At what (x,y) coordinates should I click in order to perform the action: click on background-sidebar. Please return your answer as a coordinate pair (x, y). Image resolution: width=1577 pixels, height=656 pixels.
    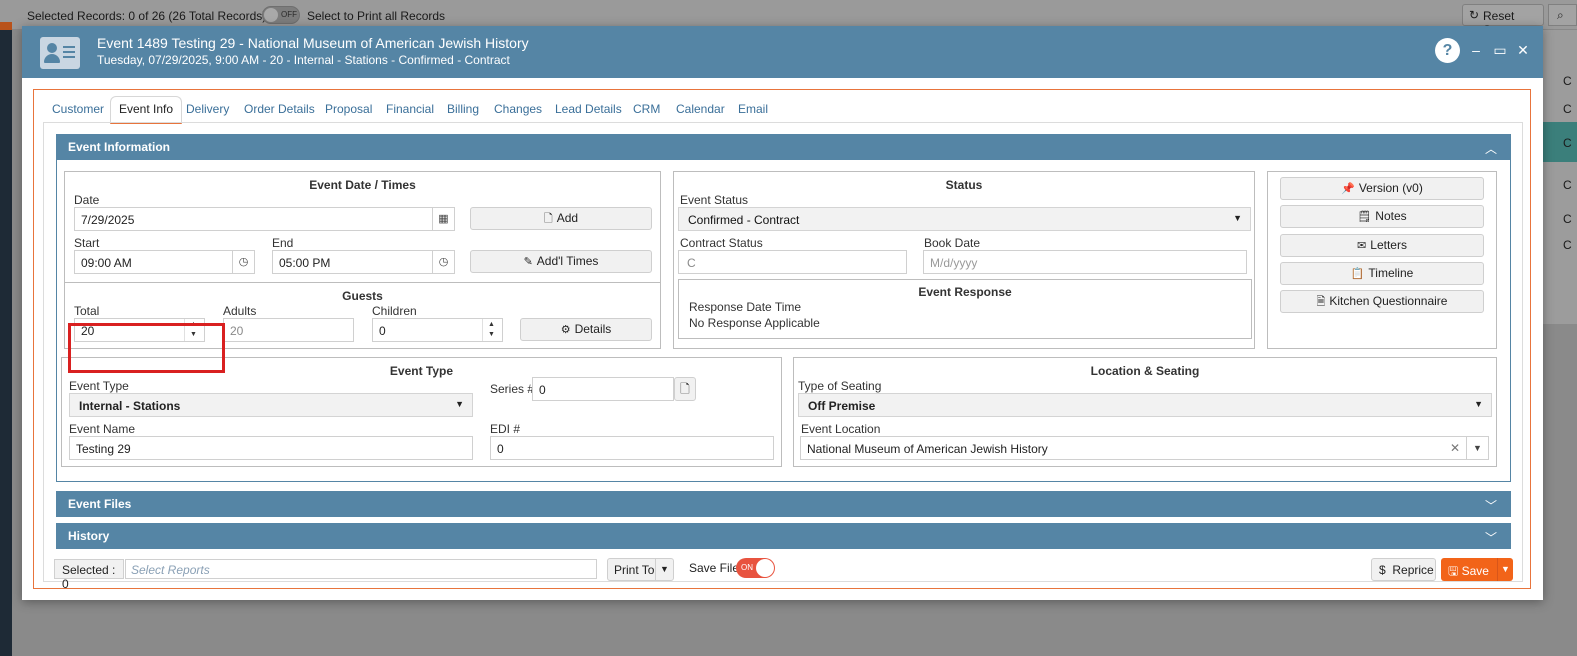
    Looking at the image, I should click on (6, 343).